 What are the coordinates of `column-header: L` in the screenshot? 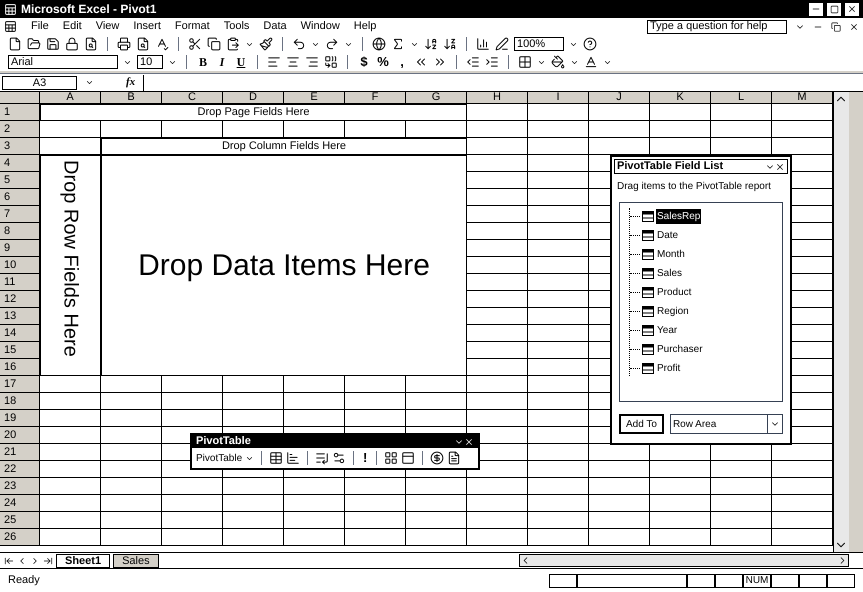 It's located at (741, 97).